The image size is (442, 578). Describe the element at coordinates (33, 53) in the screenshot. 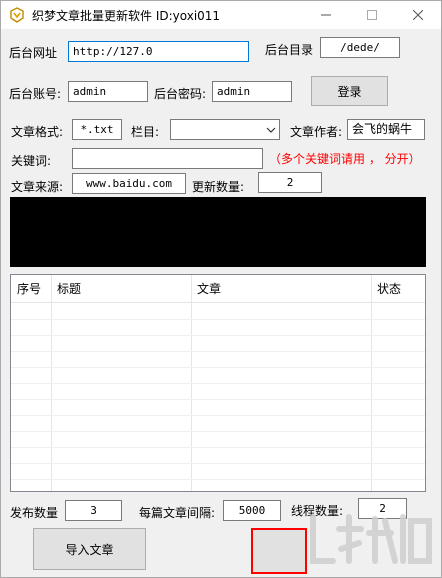

I see `site-url-label: 后台网址` at that location.